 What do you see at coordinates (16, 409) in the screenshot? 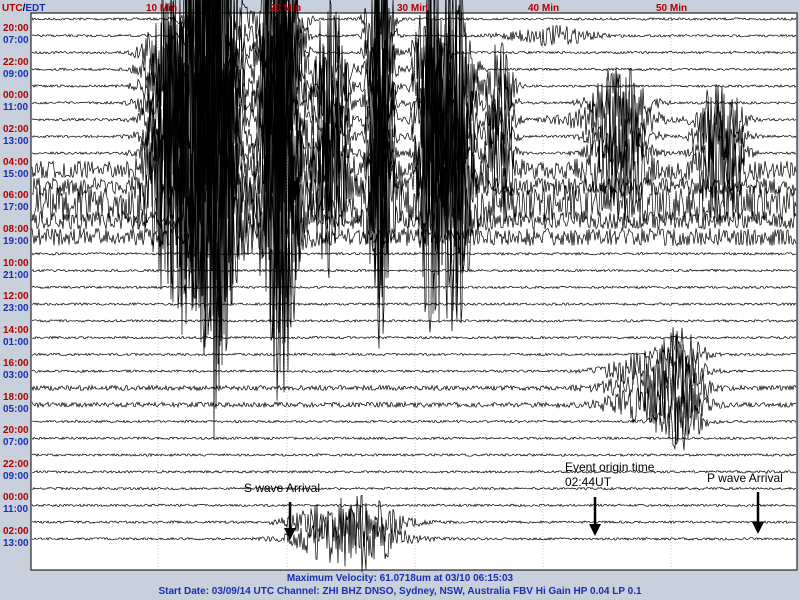
I see `time-label-edt: 05:00` at bounding box center [16, 409].